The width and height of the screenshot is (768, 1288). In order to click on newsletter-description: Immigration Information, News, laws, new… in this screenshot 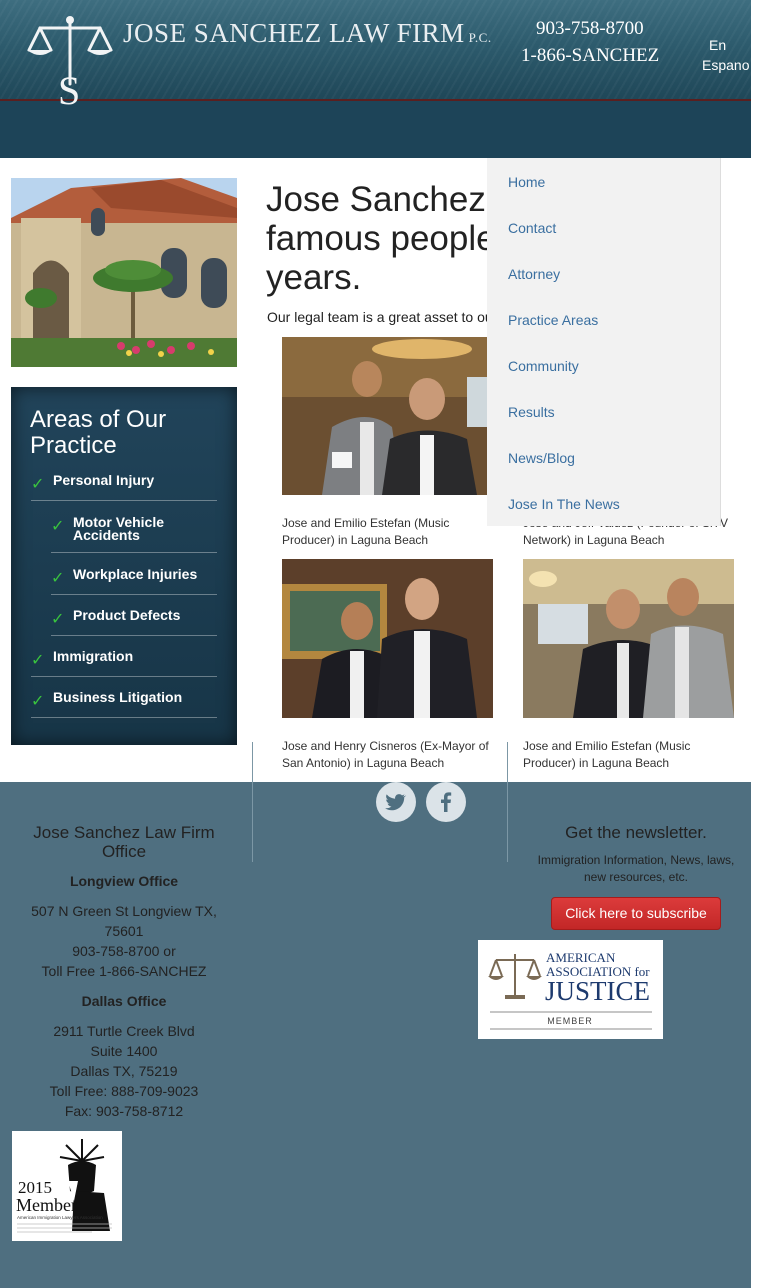, I will do `click(636, 868)`.